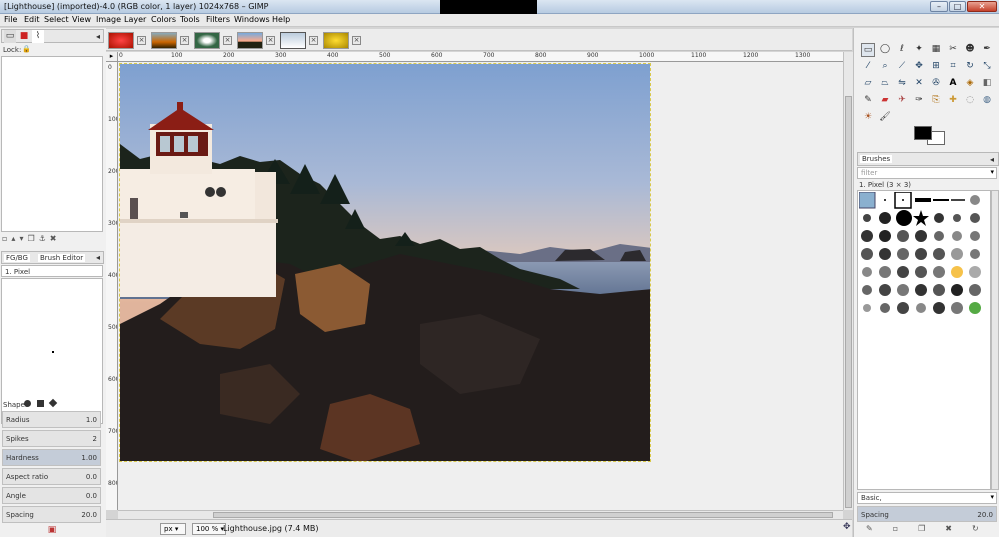  What do you see at coordinates (10, 19) in the screenshot?
I see `menu-file: File` at bounding box center [10, 19].